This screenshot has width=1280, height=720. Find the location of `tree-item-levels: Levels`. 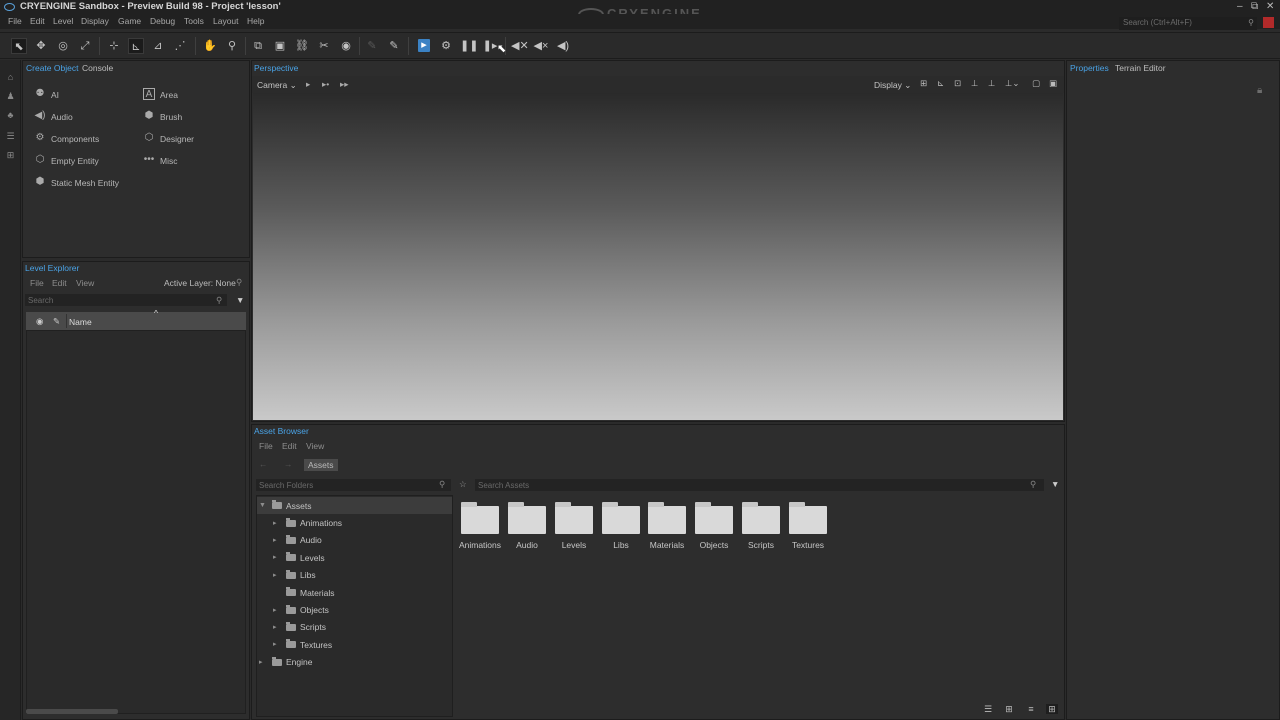

tree-item-levels: Levels is located at coordinates (312, 558).